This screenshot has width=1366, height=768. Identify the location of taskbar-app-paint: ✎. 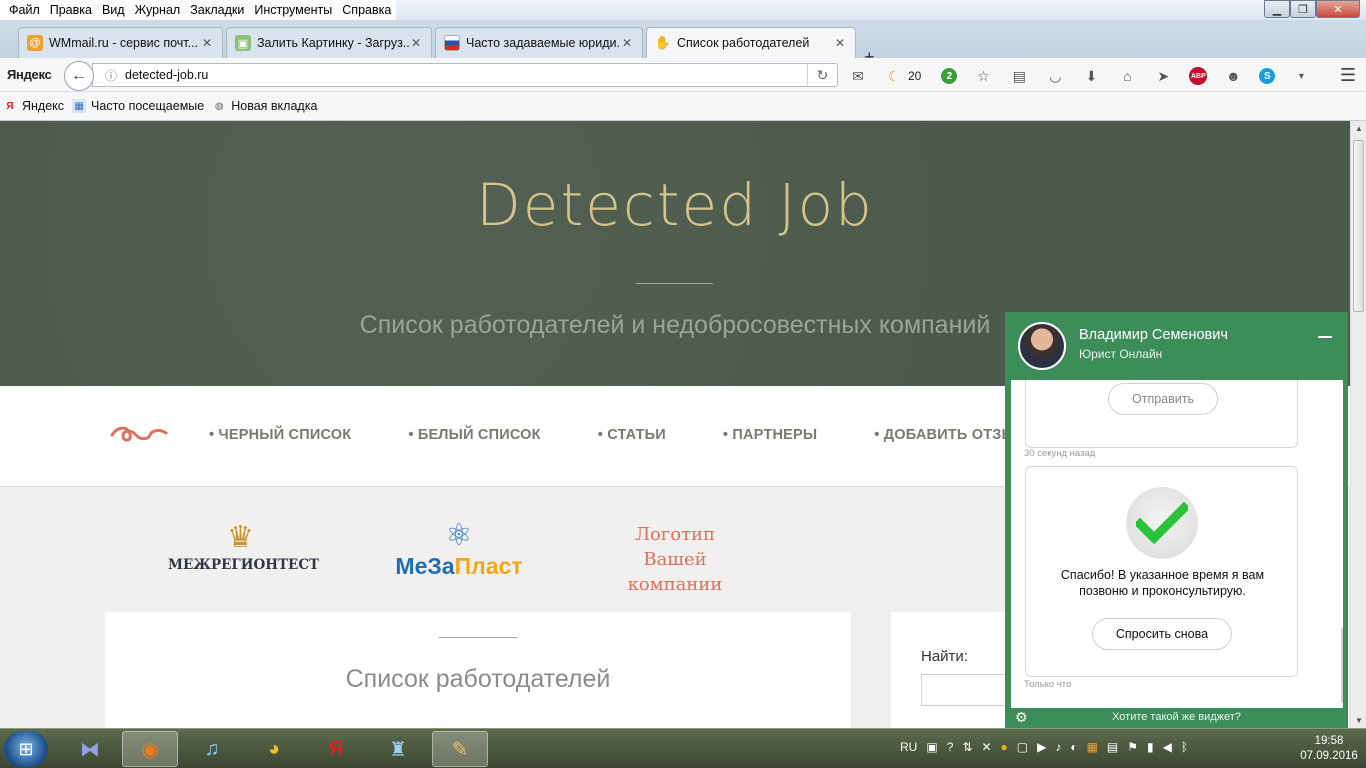
(460, 749).